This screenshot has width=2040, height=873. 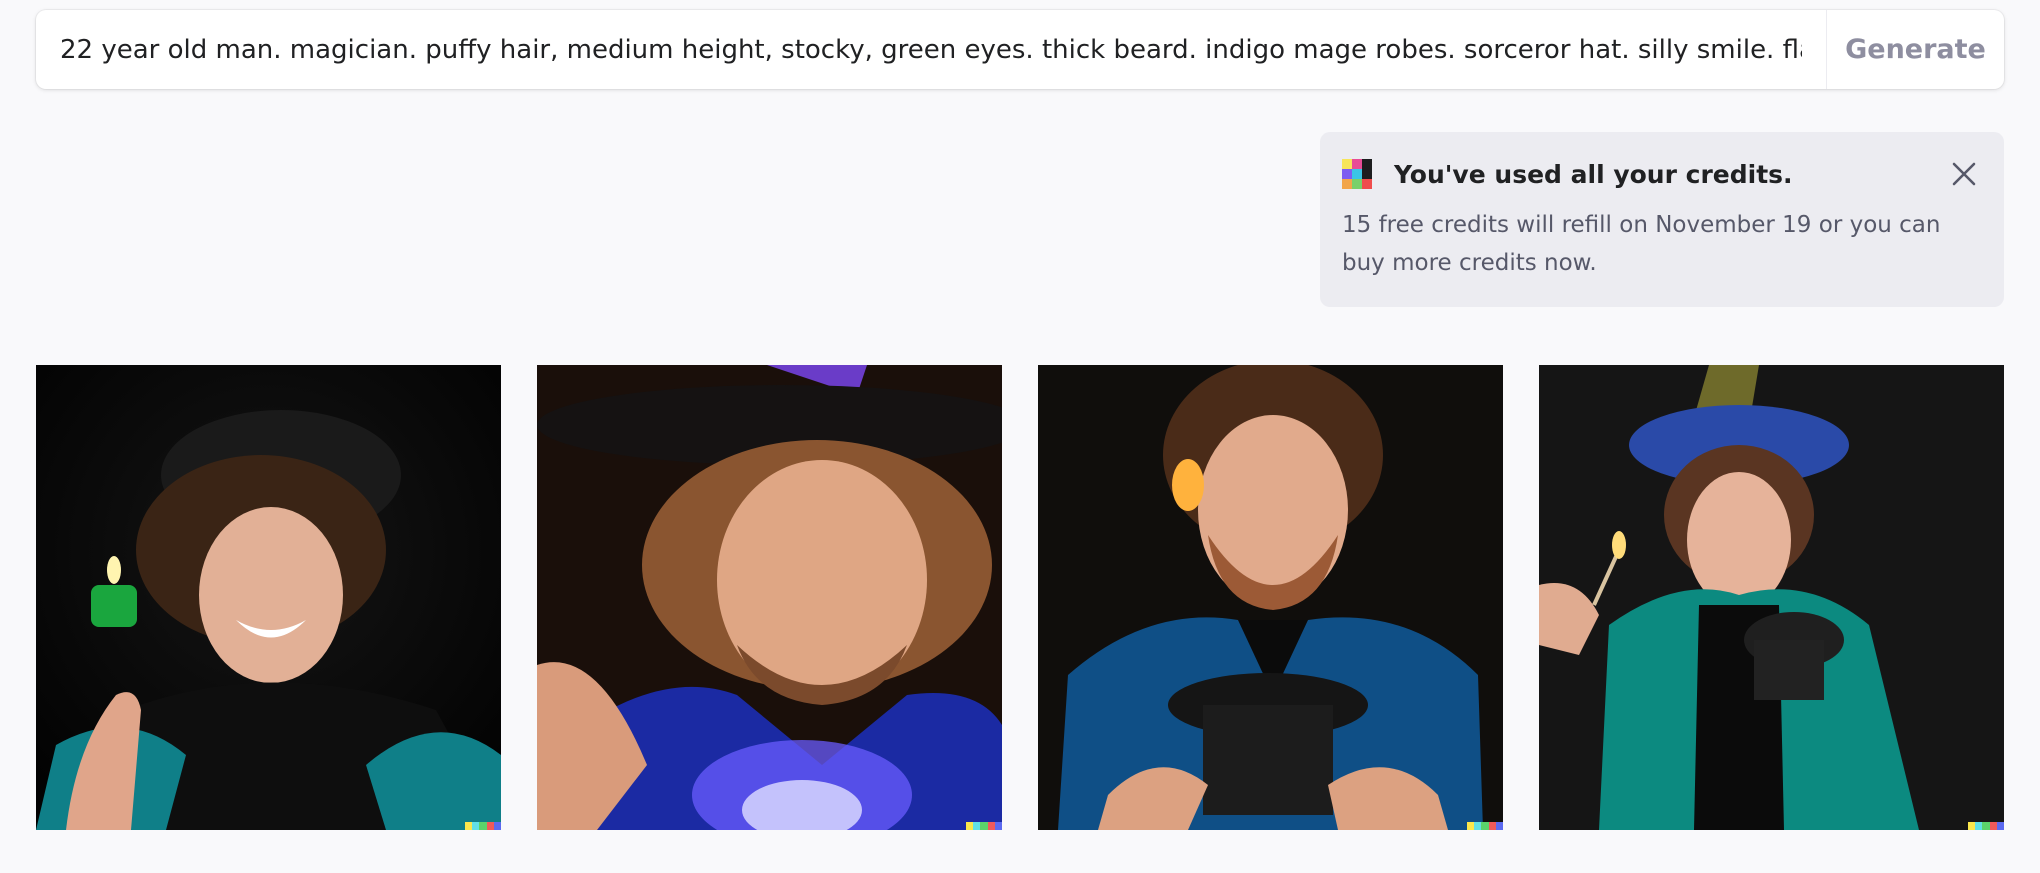 I want to click on dalle-logo-icon, so click(x=1357, y=174).